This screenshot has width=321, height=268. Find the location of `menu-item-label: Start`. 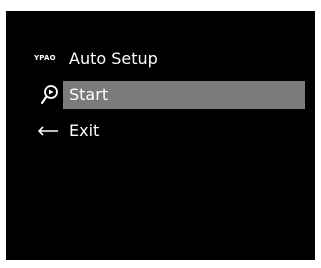

menu-item-label: Start is located at coordinates (89, 94).